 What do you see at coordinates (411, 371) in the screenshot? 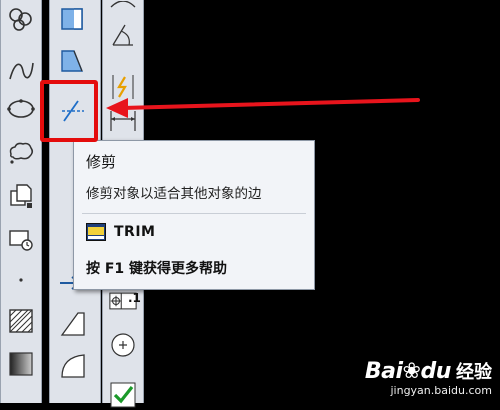
I see `watermark-paw-icon: ❀` at bounding box center [411, 371].